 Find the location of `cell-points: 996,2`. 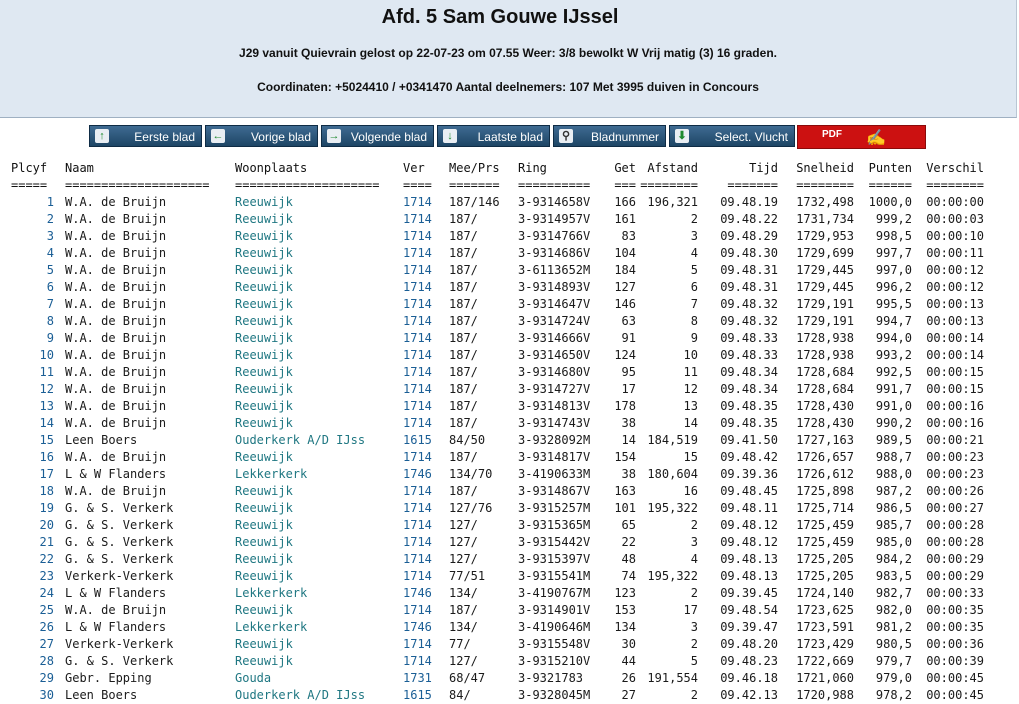

cell-points: 996,2 is located at coordinates (893, 287).